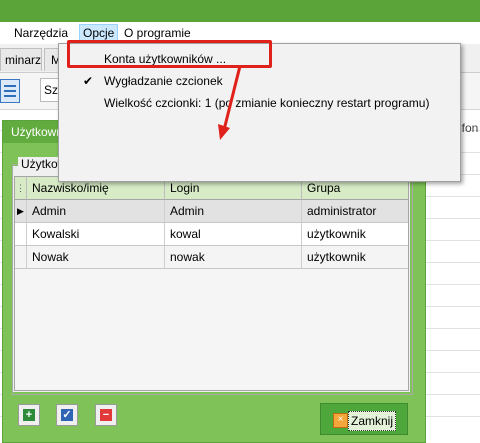 The width and height of the screenshot is (480, 443). I want to click on table-row: ▶ Admin Admin administrator, so click(211, 211).